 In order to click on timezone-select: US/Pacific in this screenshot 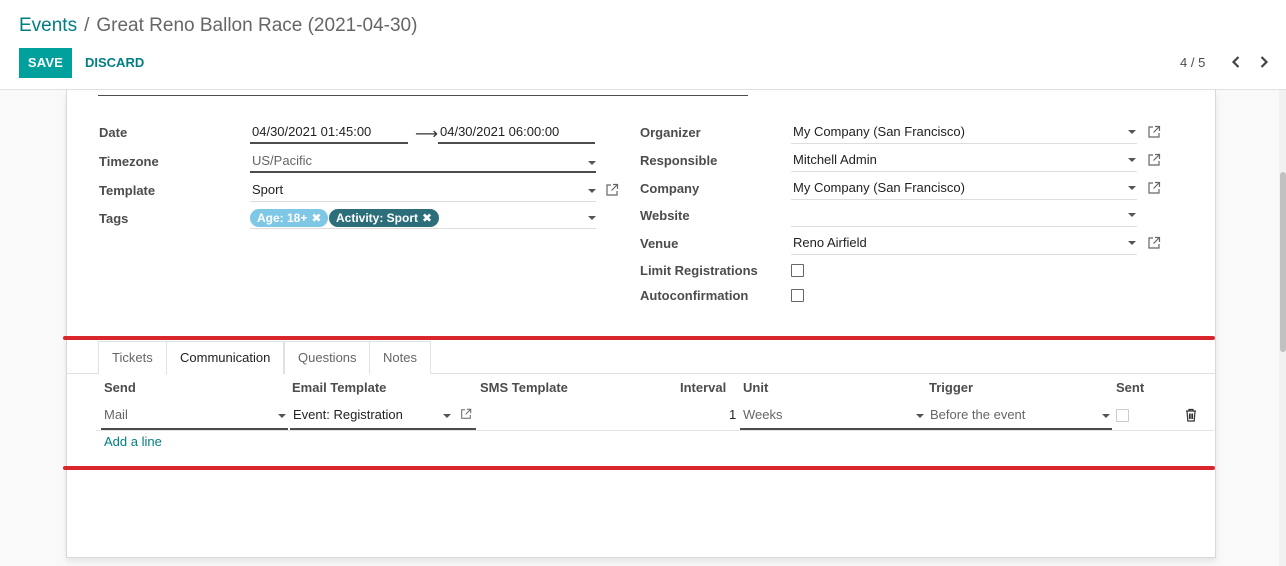, I will do `click(423, 162)`.